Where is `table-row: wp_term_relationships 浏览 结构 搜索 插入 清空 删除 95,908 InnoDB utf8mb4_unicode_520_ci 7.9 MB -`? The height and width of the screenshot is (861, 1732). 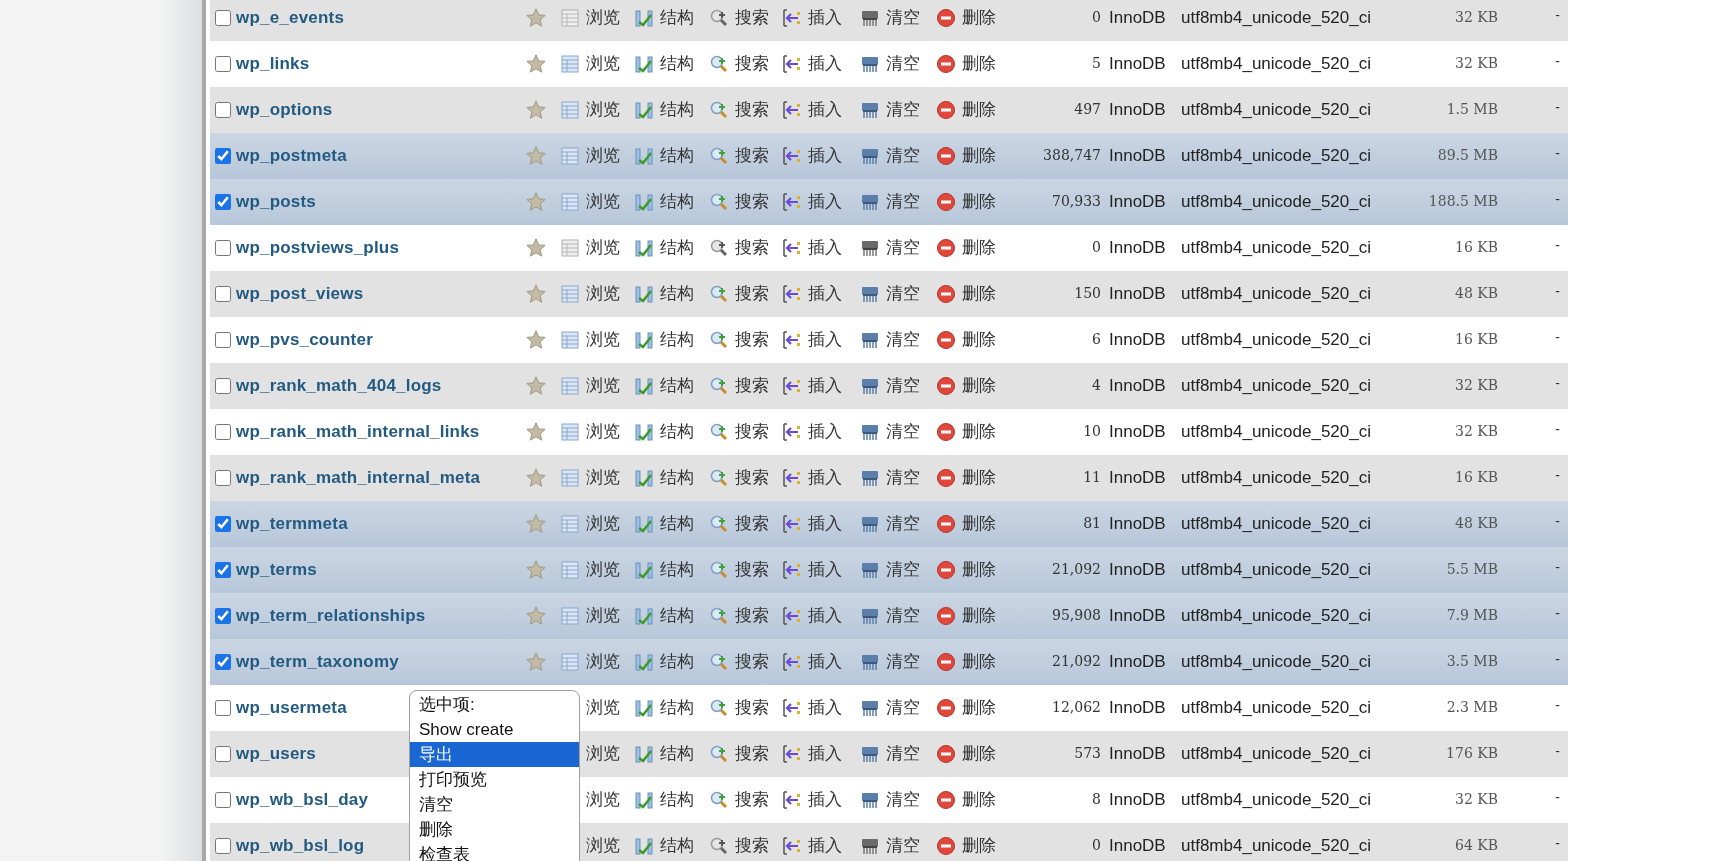 table-row: wp_term_relationships 浏览 结构 搜索 插入 清空 删除 95,908 InnoDB utf8mb4_unicode_520_ci 7.9 MB - is located at coordinates (889, 616).